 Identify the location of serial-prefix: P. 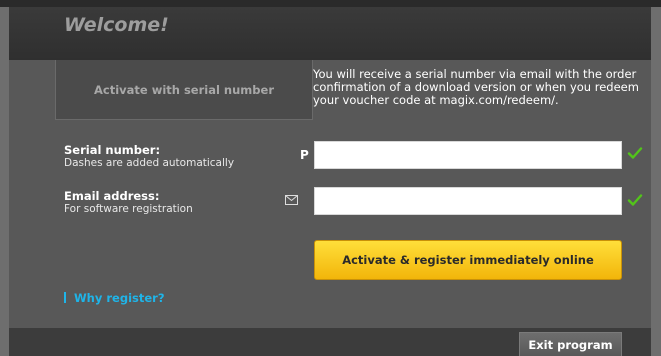
(304, 155).